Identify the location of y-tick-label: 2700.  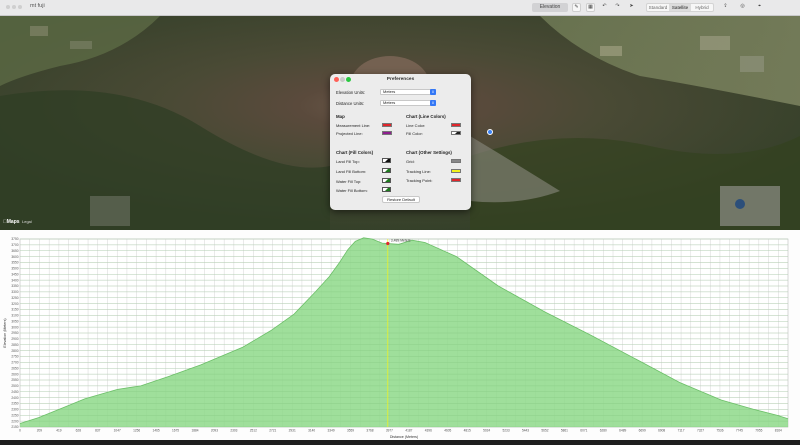
(14, 363).